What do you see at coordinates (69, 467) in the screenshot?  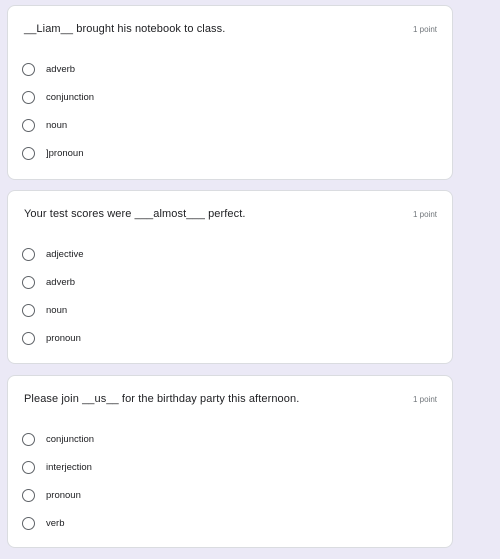 I see `option-label: interjection` at bounding box center [69, 467].